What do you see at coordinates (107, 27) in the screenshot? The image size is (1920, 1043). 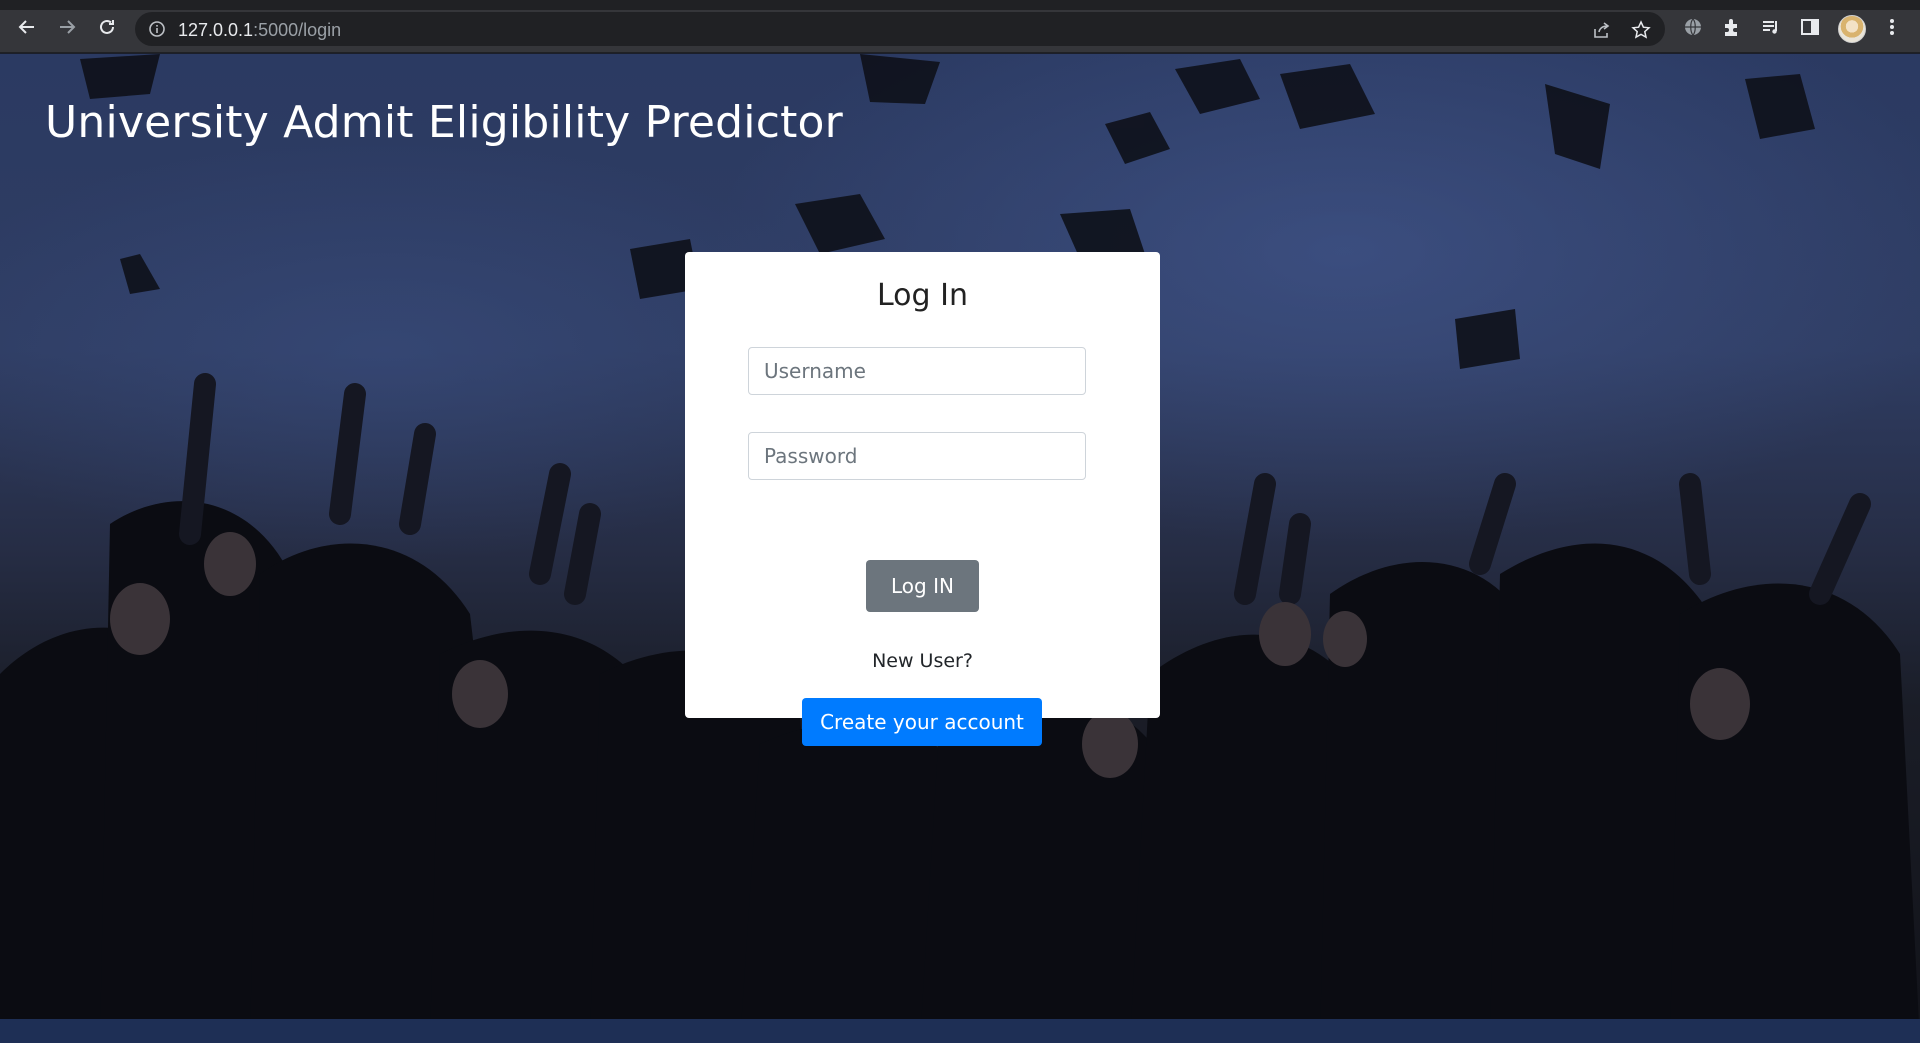 I see `reload-icon` at bounding box center [107, 27].